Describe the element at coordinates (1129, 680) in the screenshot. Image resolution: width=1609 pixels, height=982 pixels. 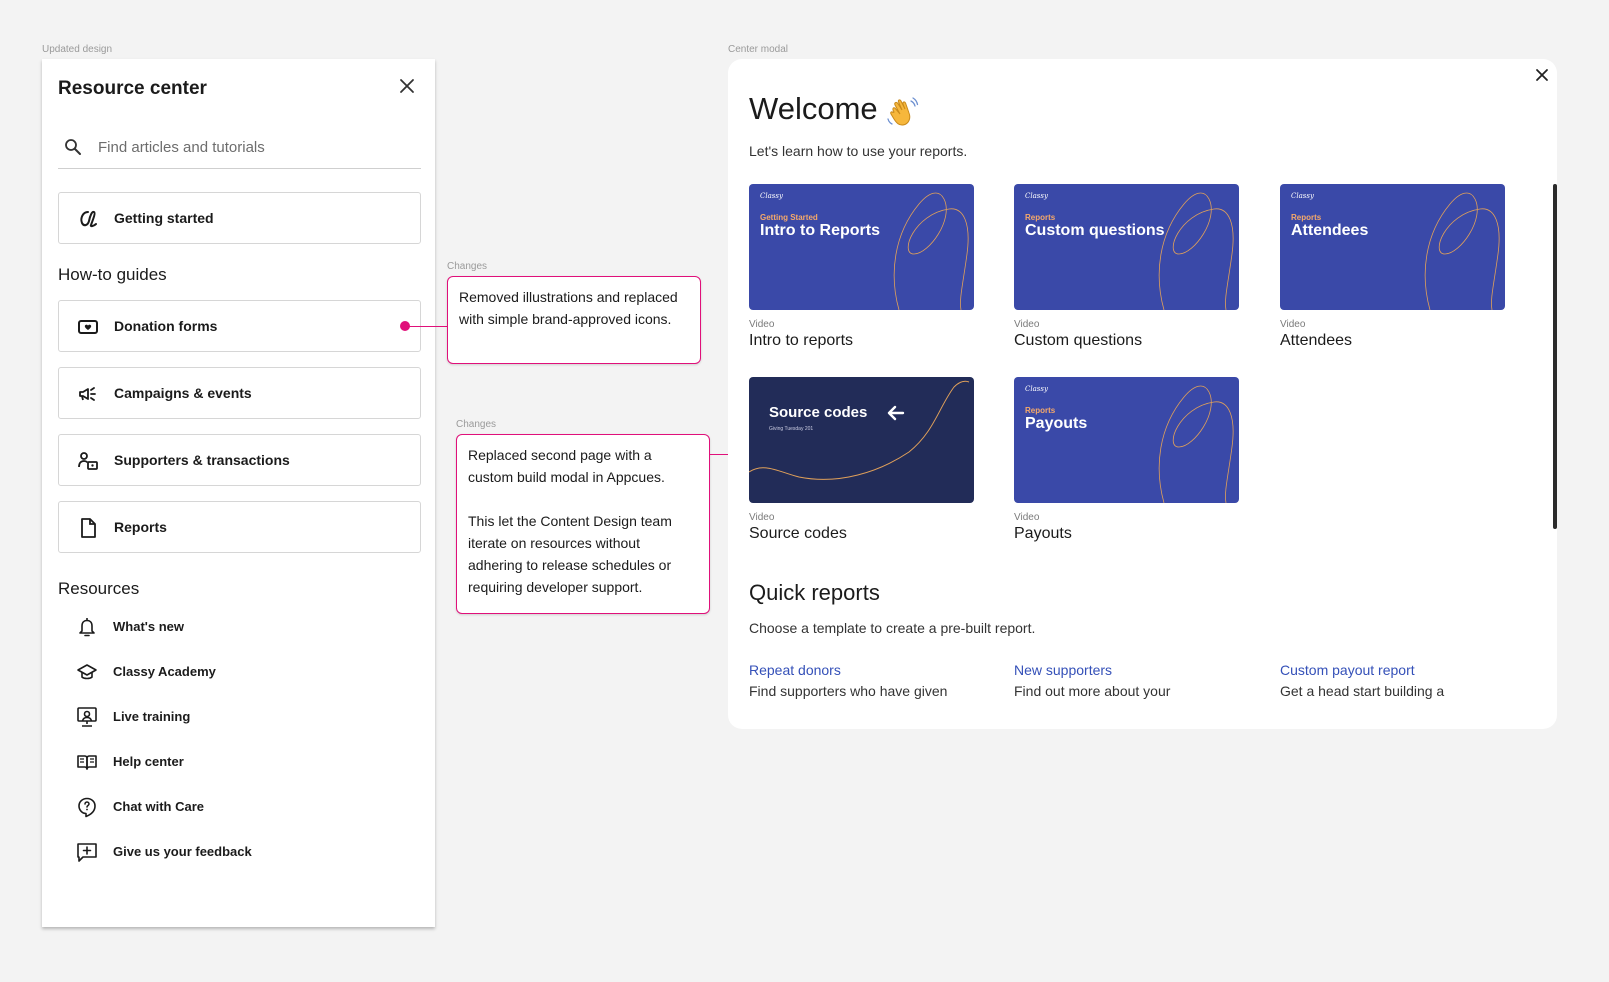
I see `quick-report-new-supporters: New supporters Find out more about your` at that location.